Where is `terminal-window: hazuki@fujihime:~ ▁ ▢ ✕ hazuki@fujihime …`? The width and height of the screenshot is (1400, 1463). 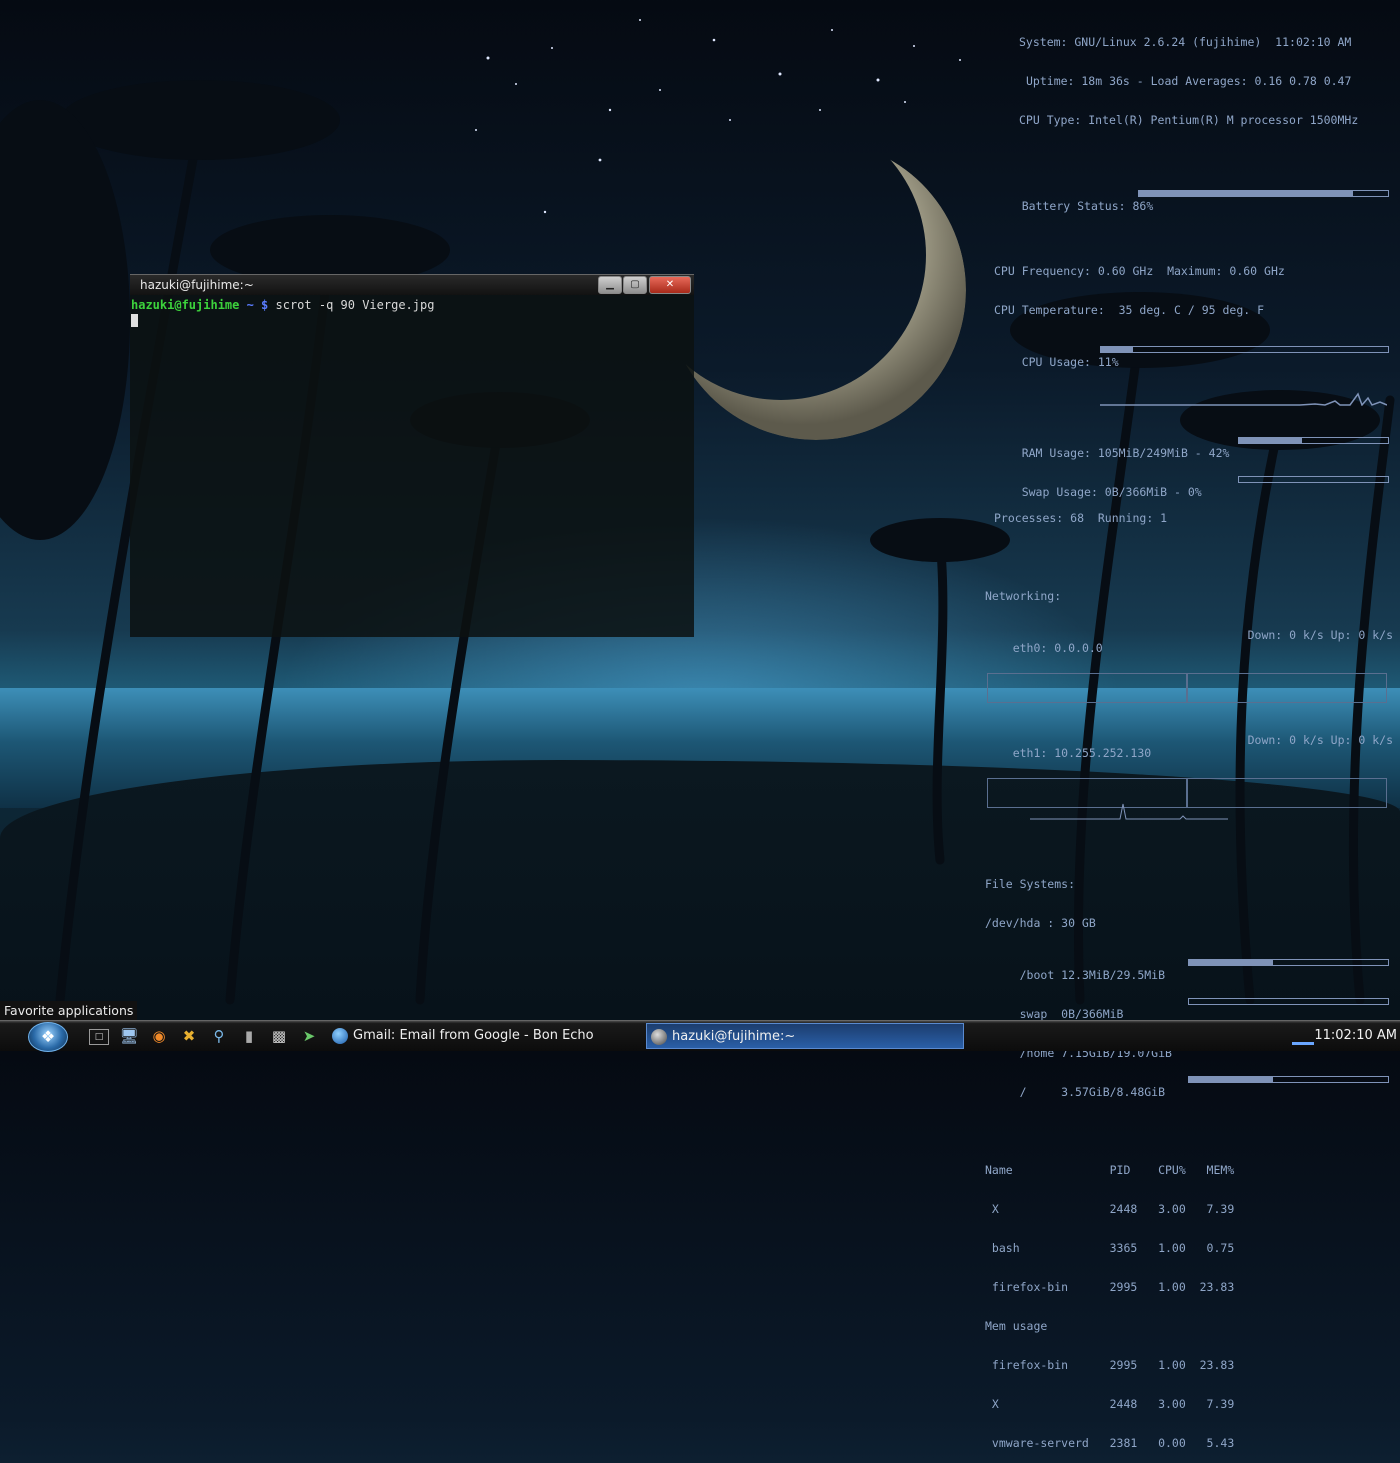 terminal-window: hazuki@fujihime:~ ▁ ▢ ✕ hazuki@fujihime … is located at coordinates (412, 455).